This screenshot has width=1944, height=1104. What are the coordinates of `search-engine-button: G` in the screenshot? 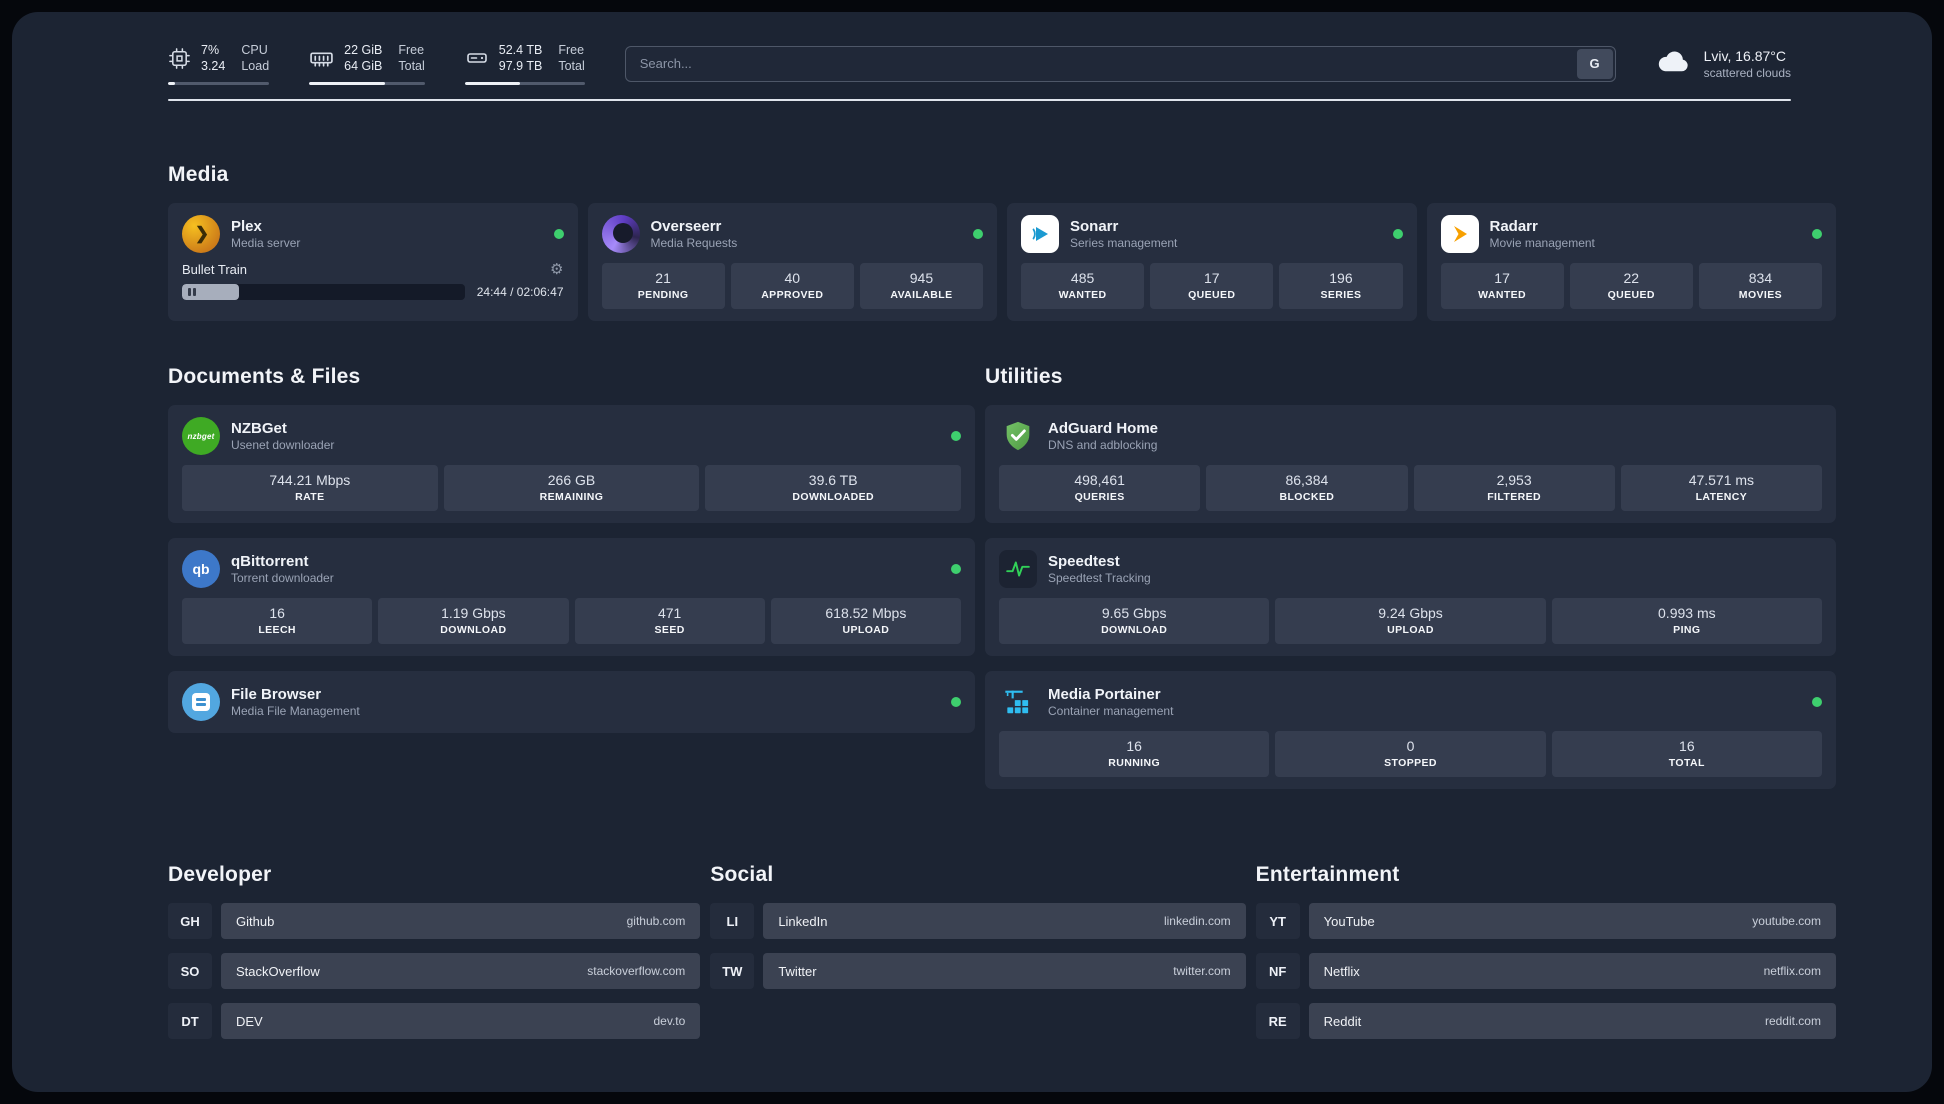 It's located at (1594, 63).